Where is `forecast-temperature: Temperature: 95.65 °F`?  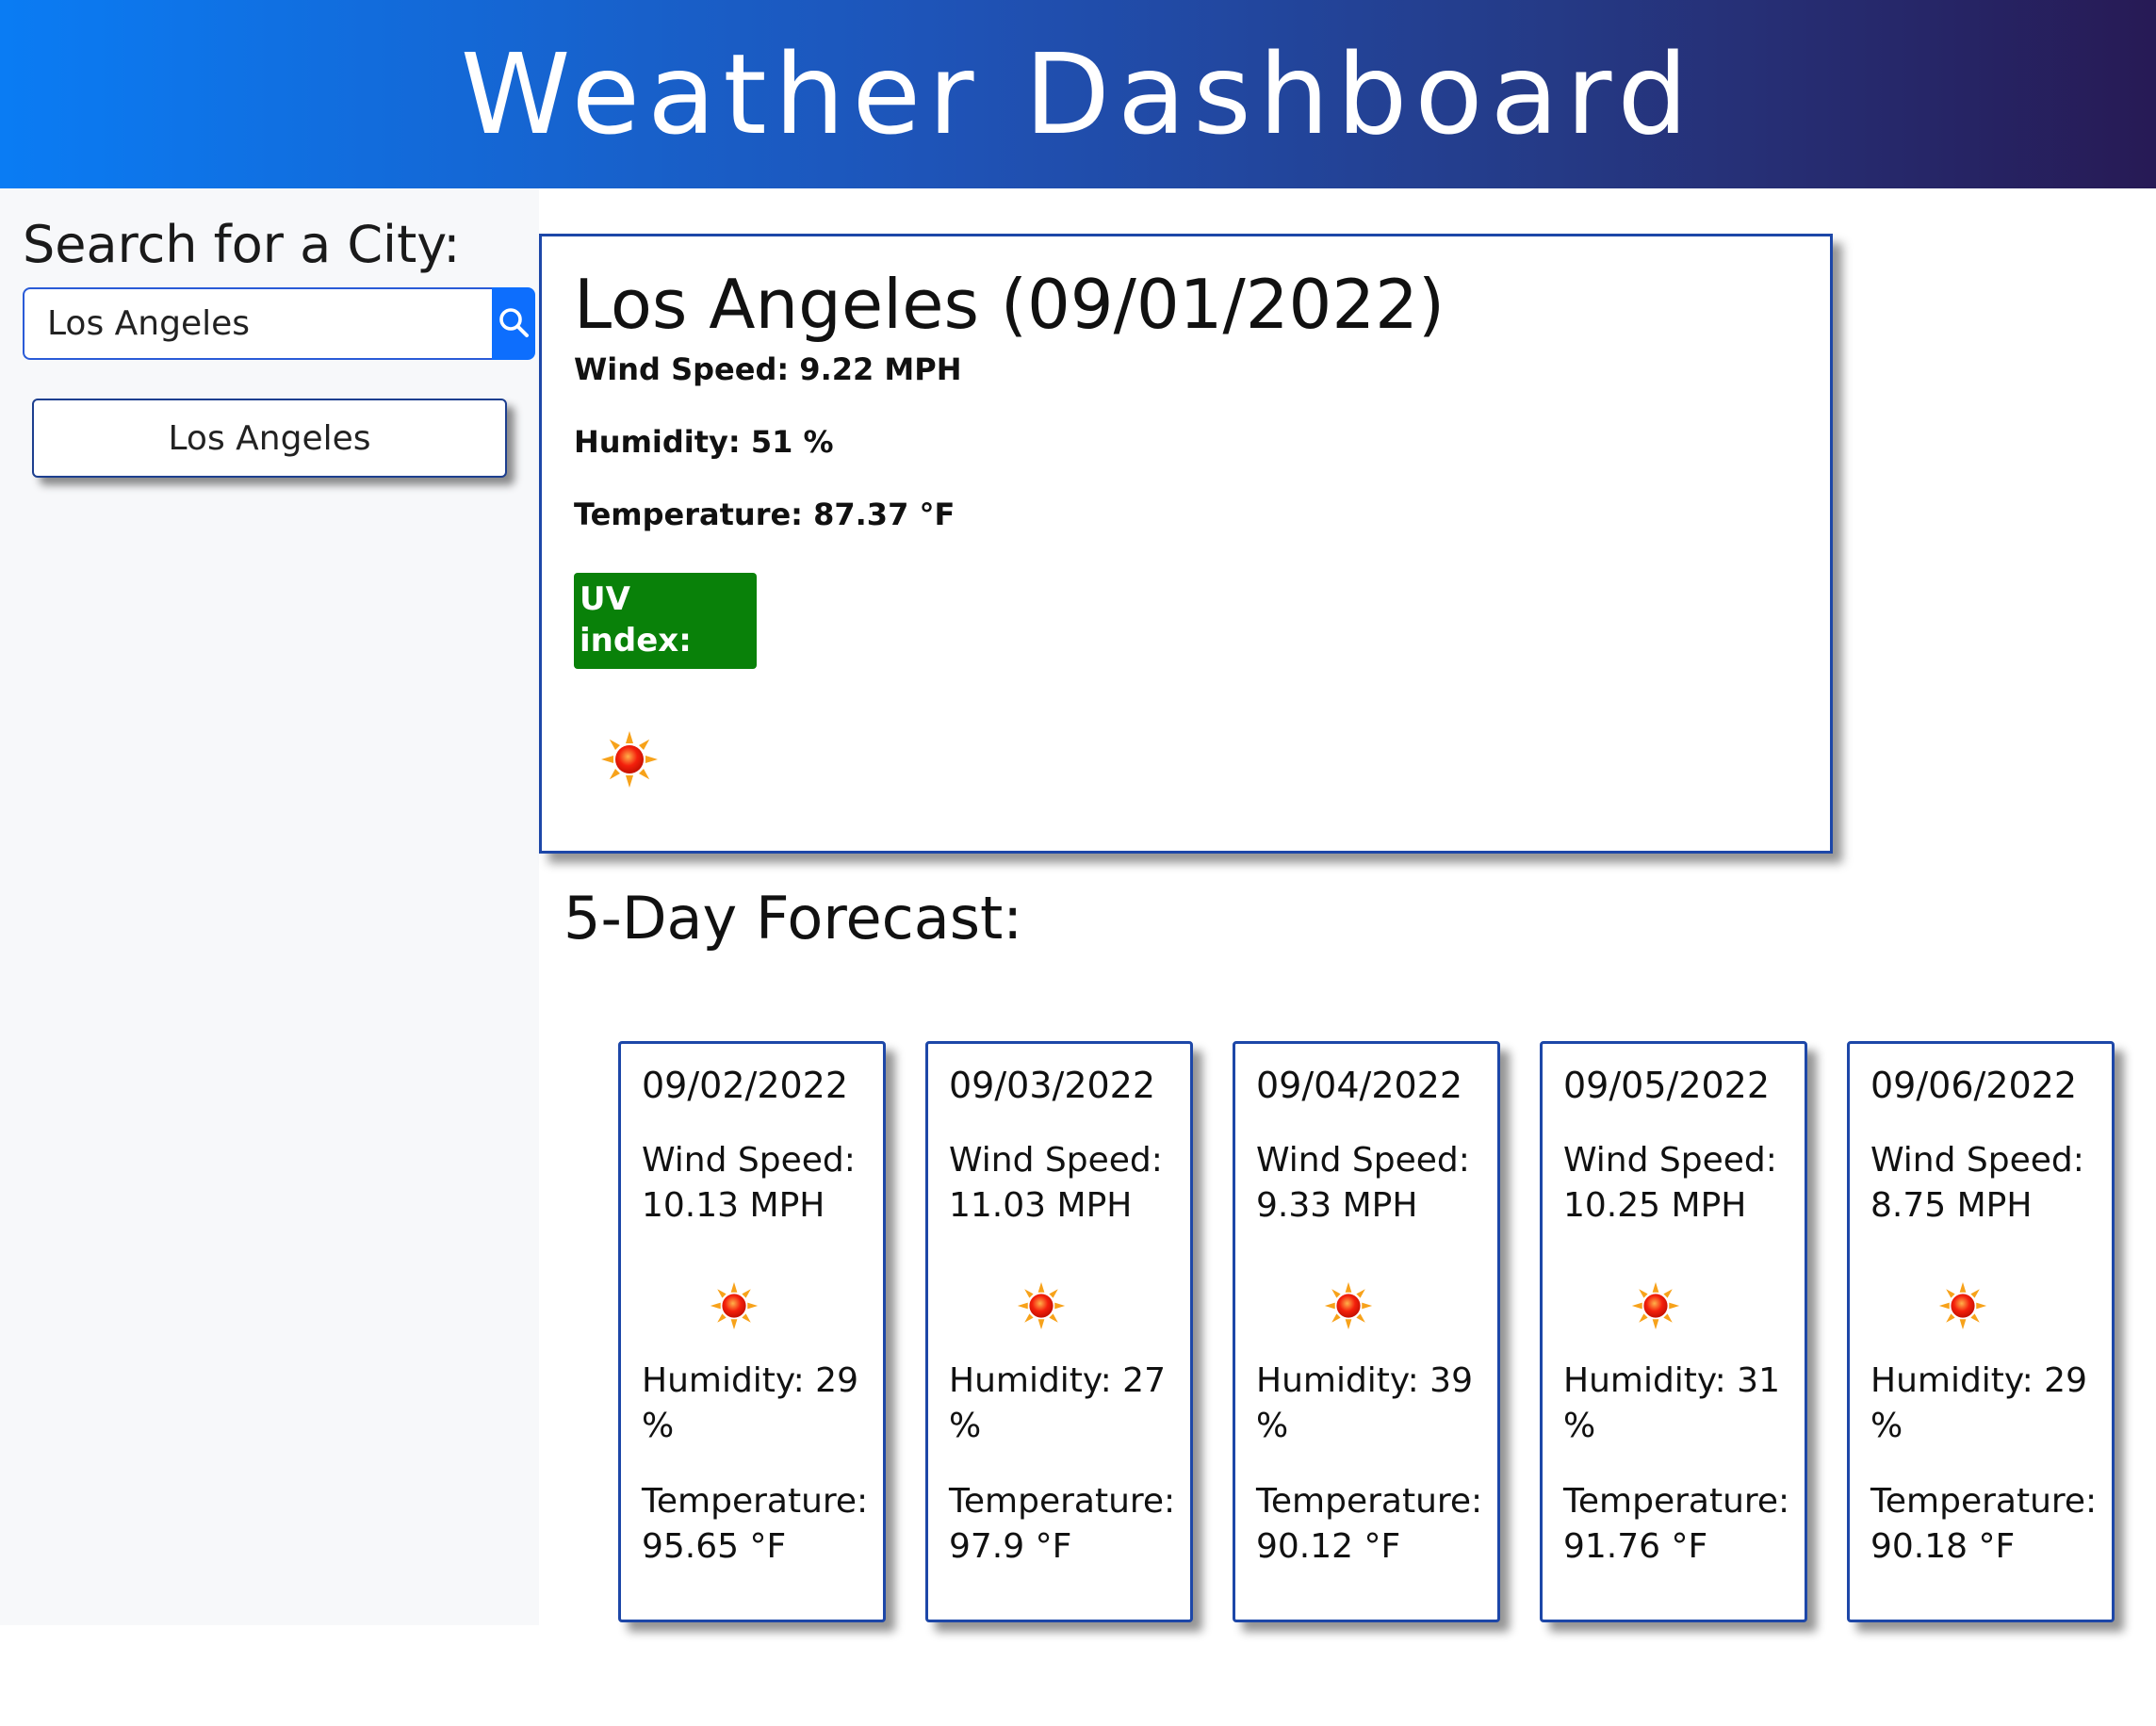
forecast-temperature: Temperature: 95.65 °F is located at coordinates (755, 1524).